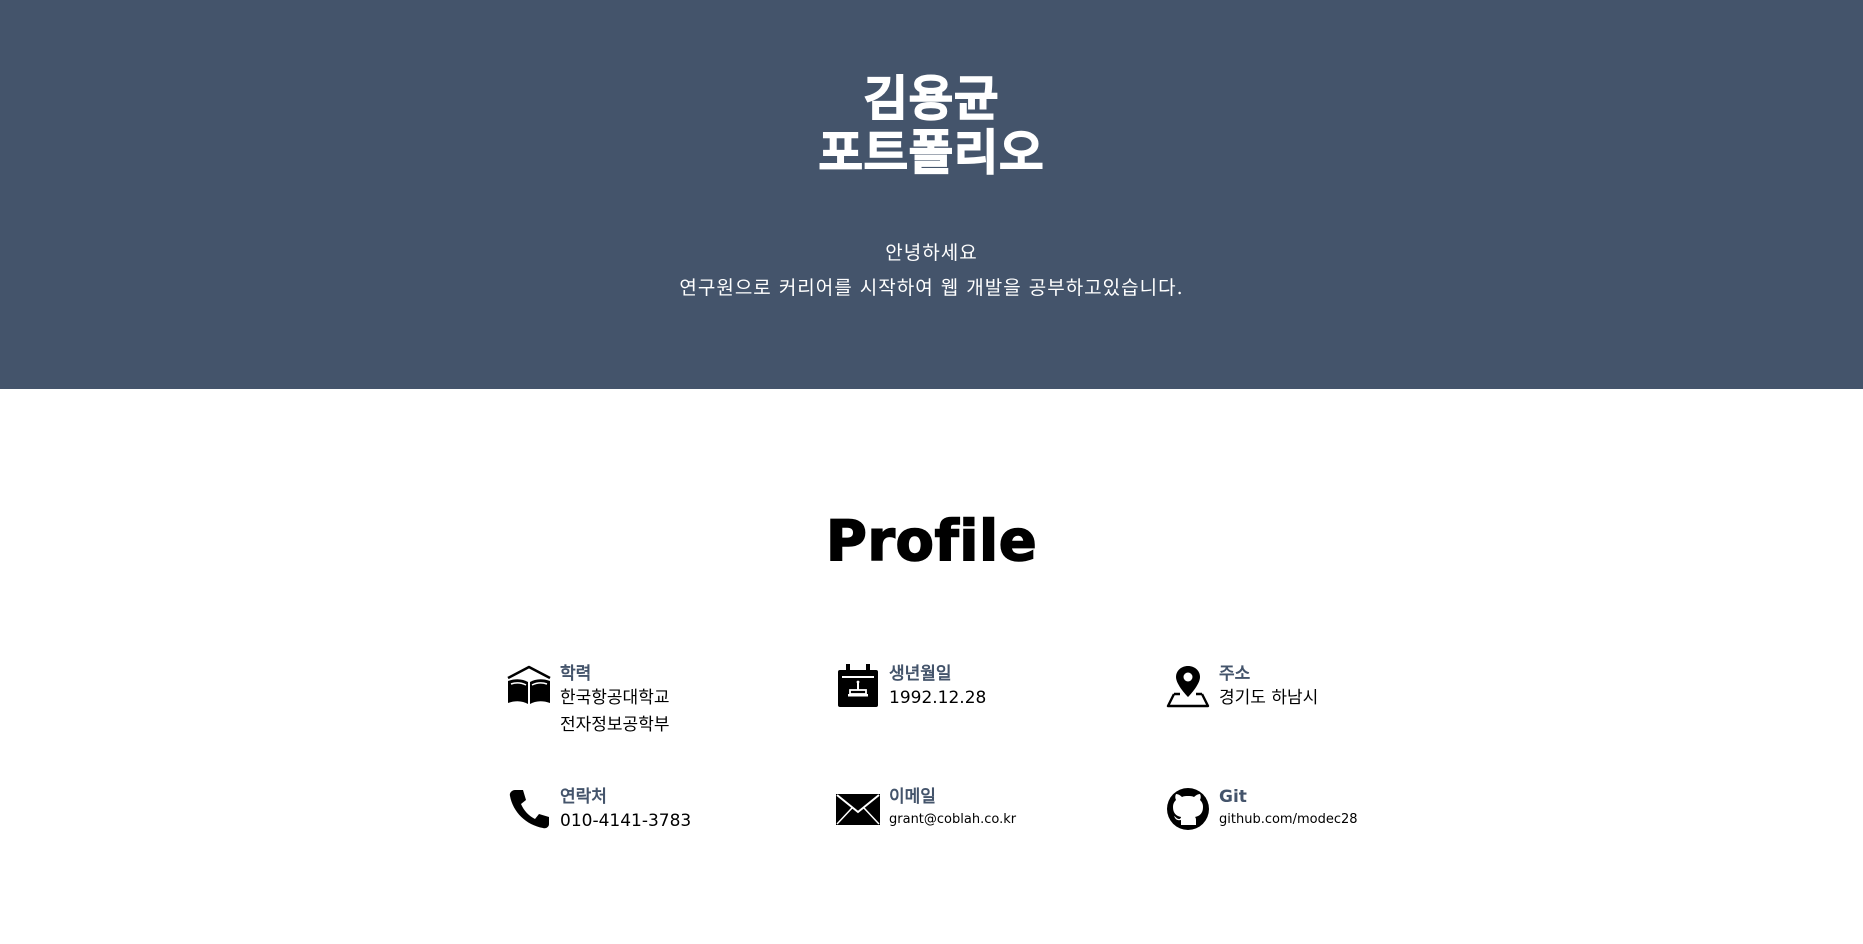  Describe the element at coordinates (858, 809) in the screenshot. I see `envelope-icon` at that location.